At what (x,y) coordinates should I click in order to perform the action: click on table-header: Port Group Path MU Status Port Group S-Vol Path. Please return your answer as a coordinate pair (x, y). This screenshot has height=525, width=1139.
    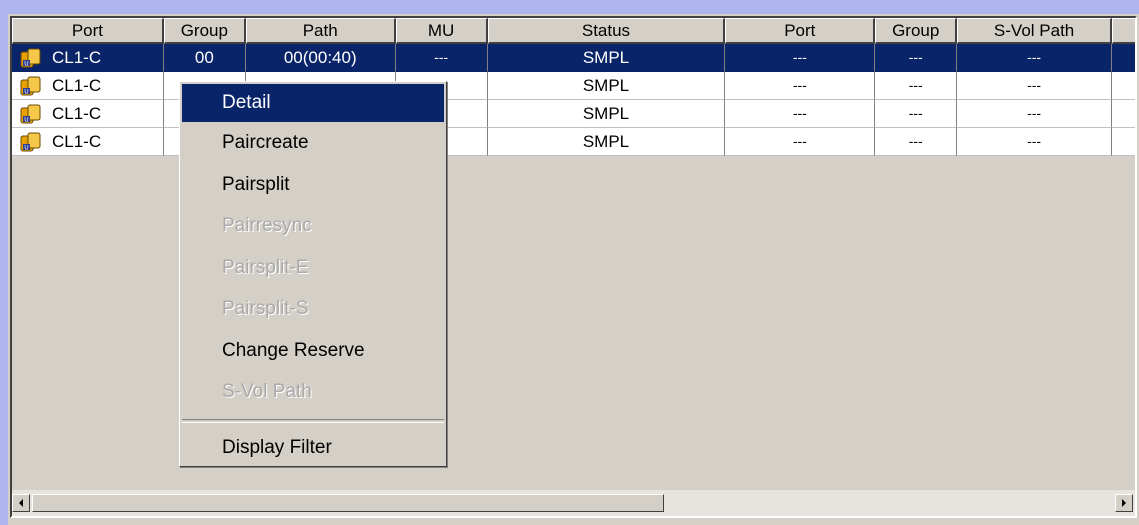
    Looking at the image, I should click on (573, 31).